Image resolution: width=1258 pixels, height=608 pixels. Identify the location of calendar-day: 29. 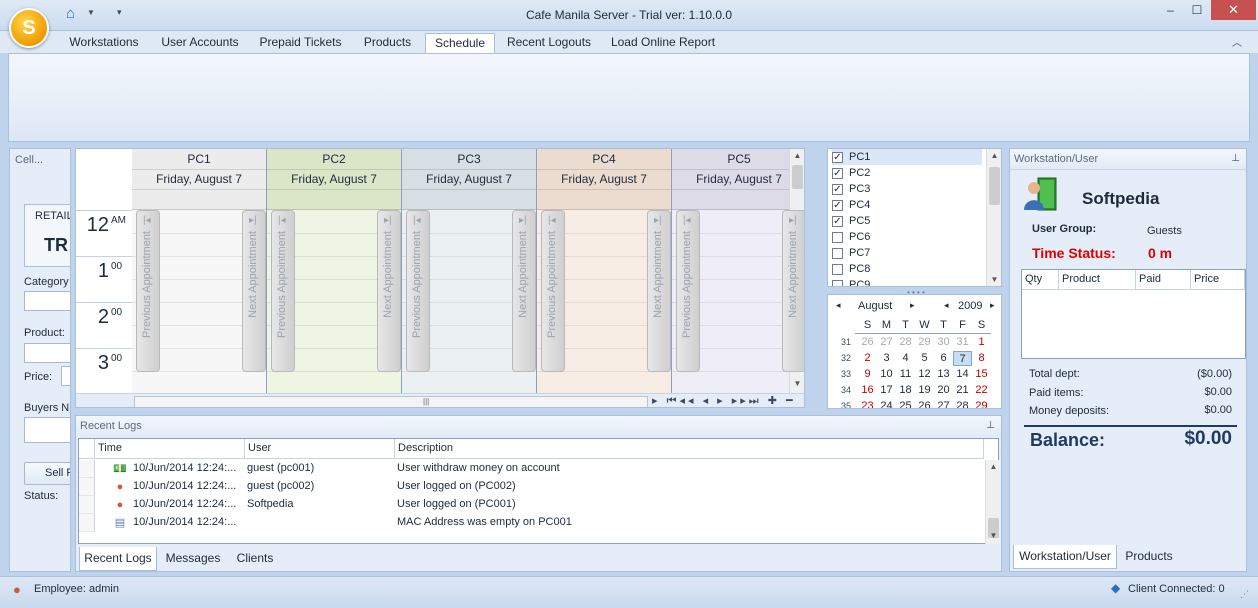
(924, 342).